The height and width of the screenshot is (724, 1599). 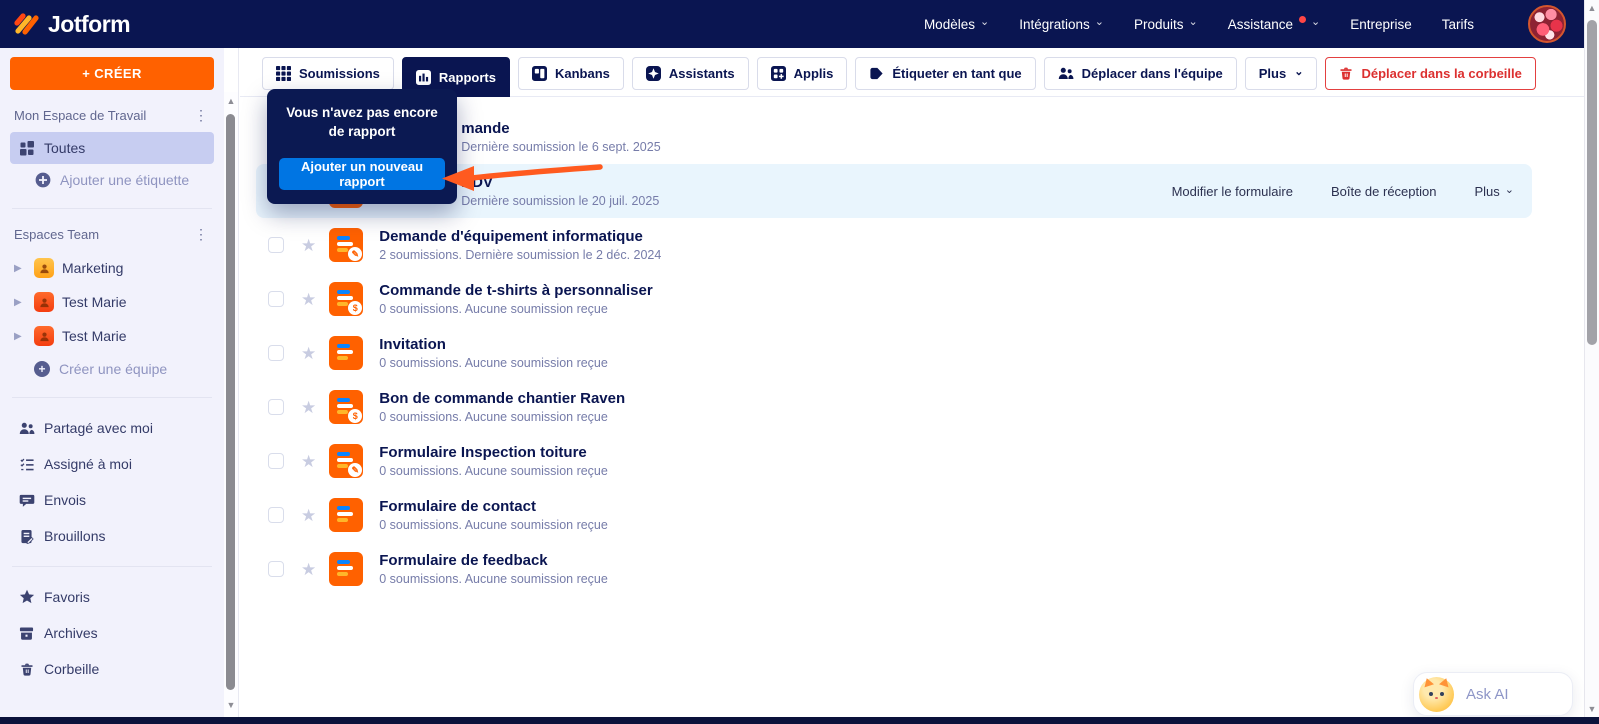 What do you see at coordinates (1493, 694) in the screenshot?
I see `ask-ai-widget: Ask AI` at bounding box center [1493, 694].